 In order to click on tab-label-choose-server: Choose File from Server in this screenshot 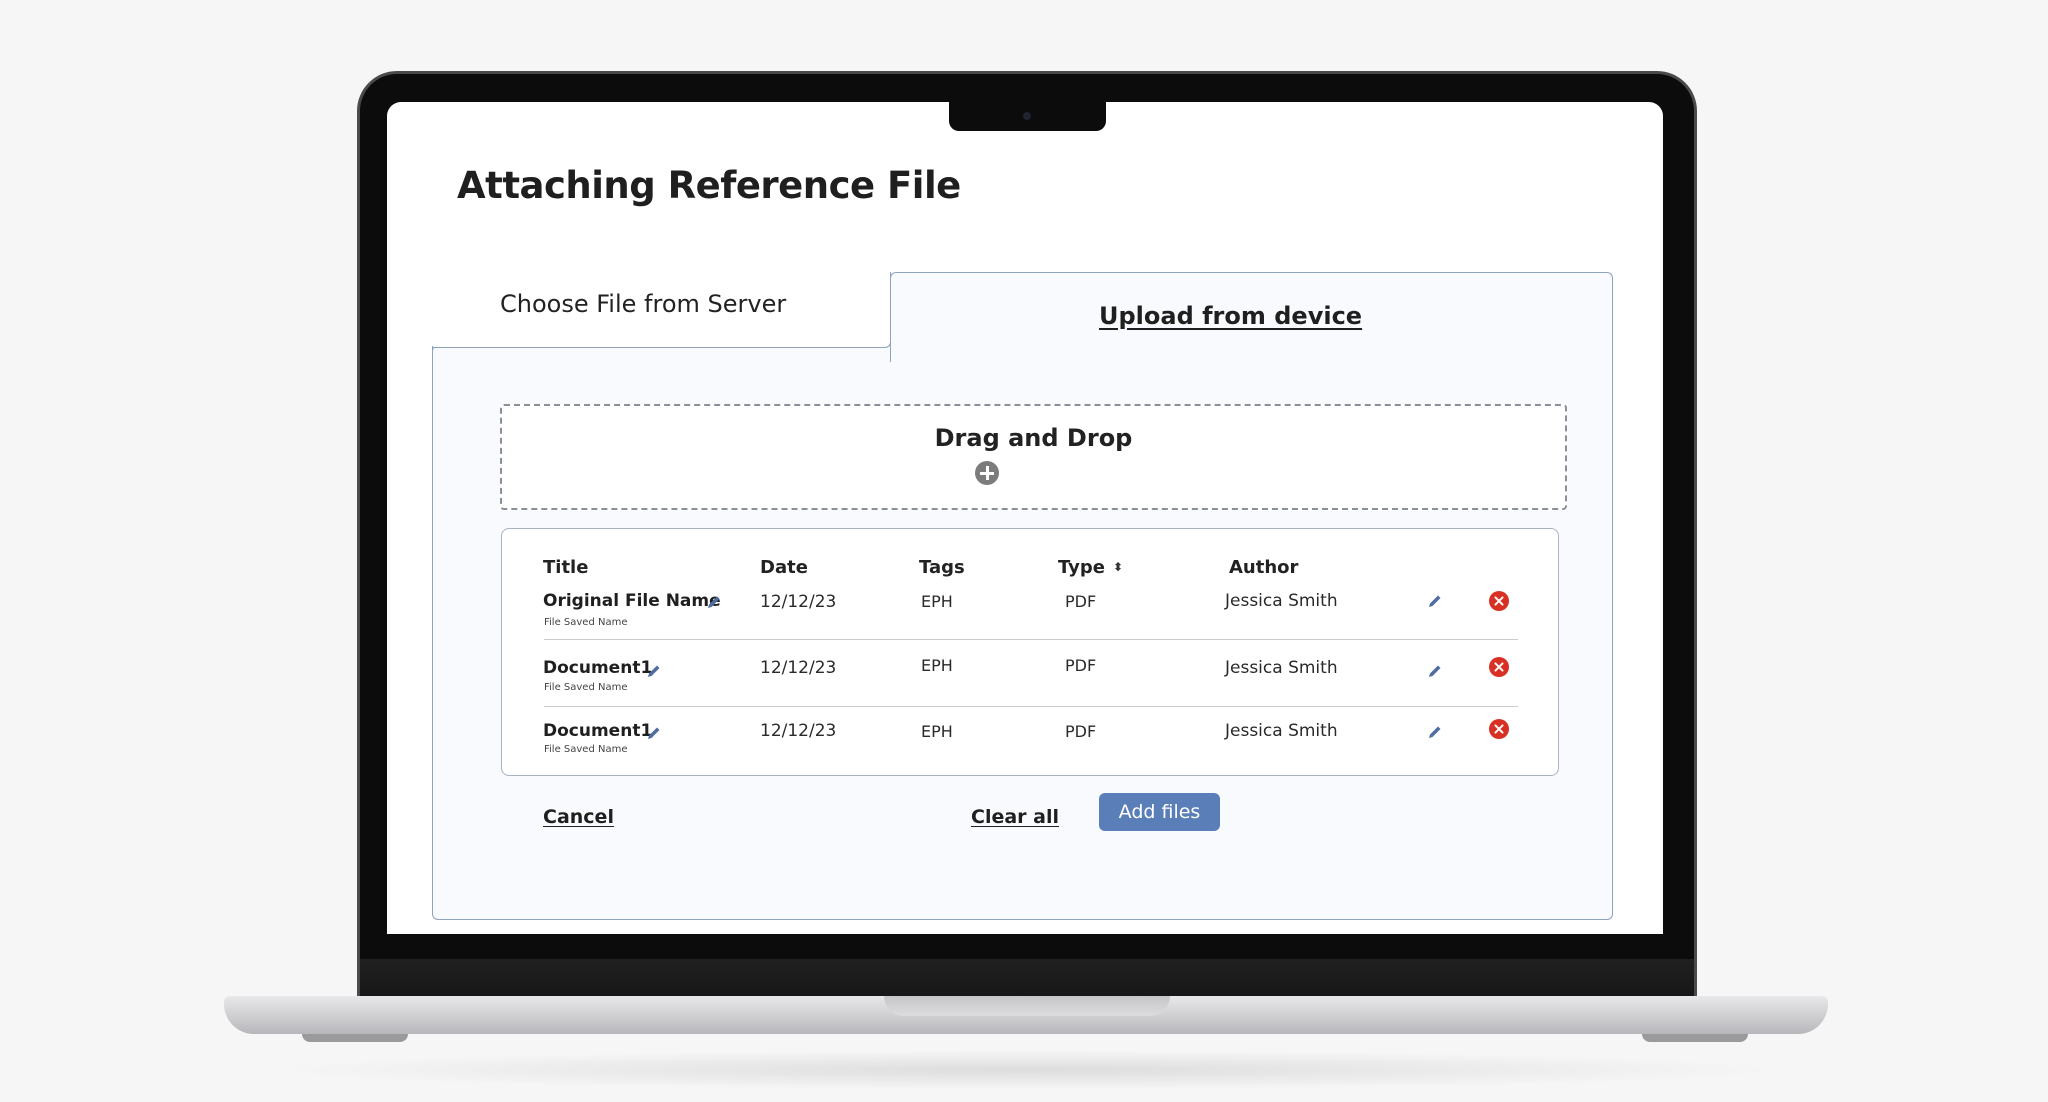, I will do `click(643, 304)`.